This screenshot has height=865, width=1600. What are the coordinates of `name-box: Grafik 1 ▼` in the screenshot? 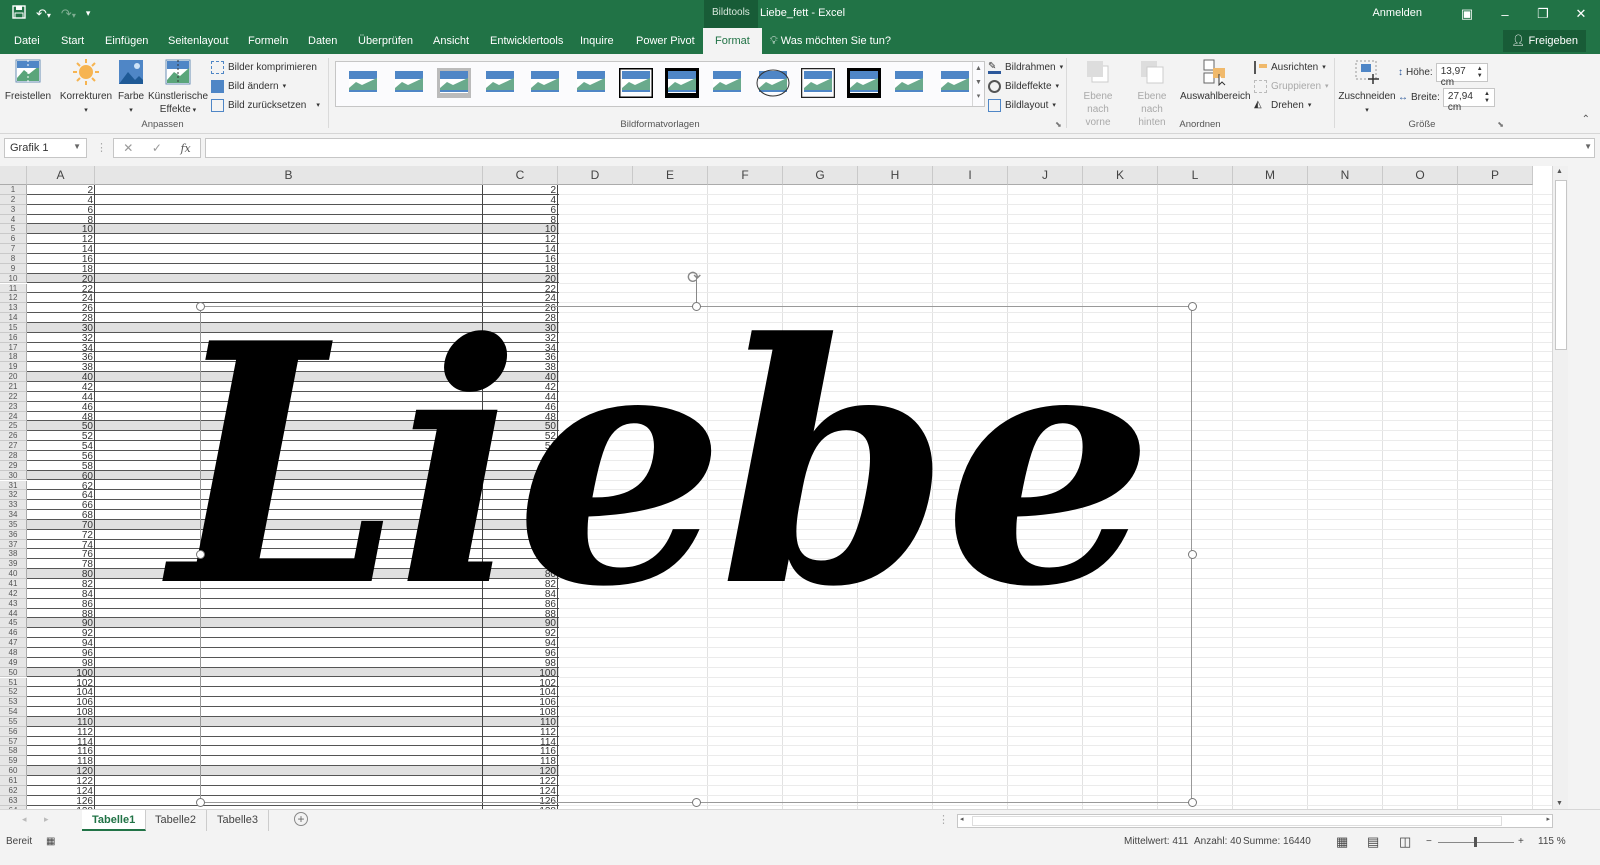 It's located at (45, 148).